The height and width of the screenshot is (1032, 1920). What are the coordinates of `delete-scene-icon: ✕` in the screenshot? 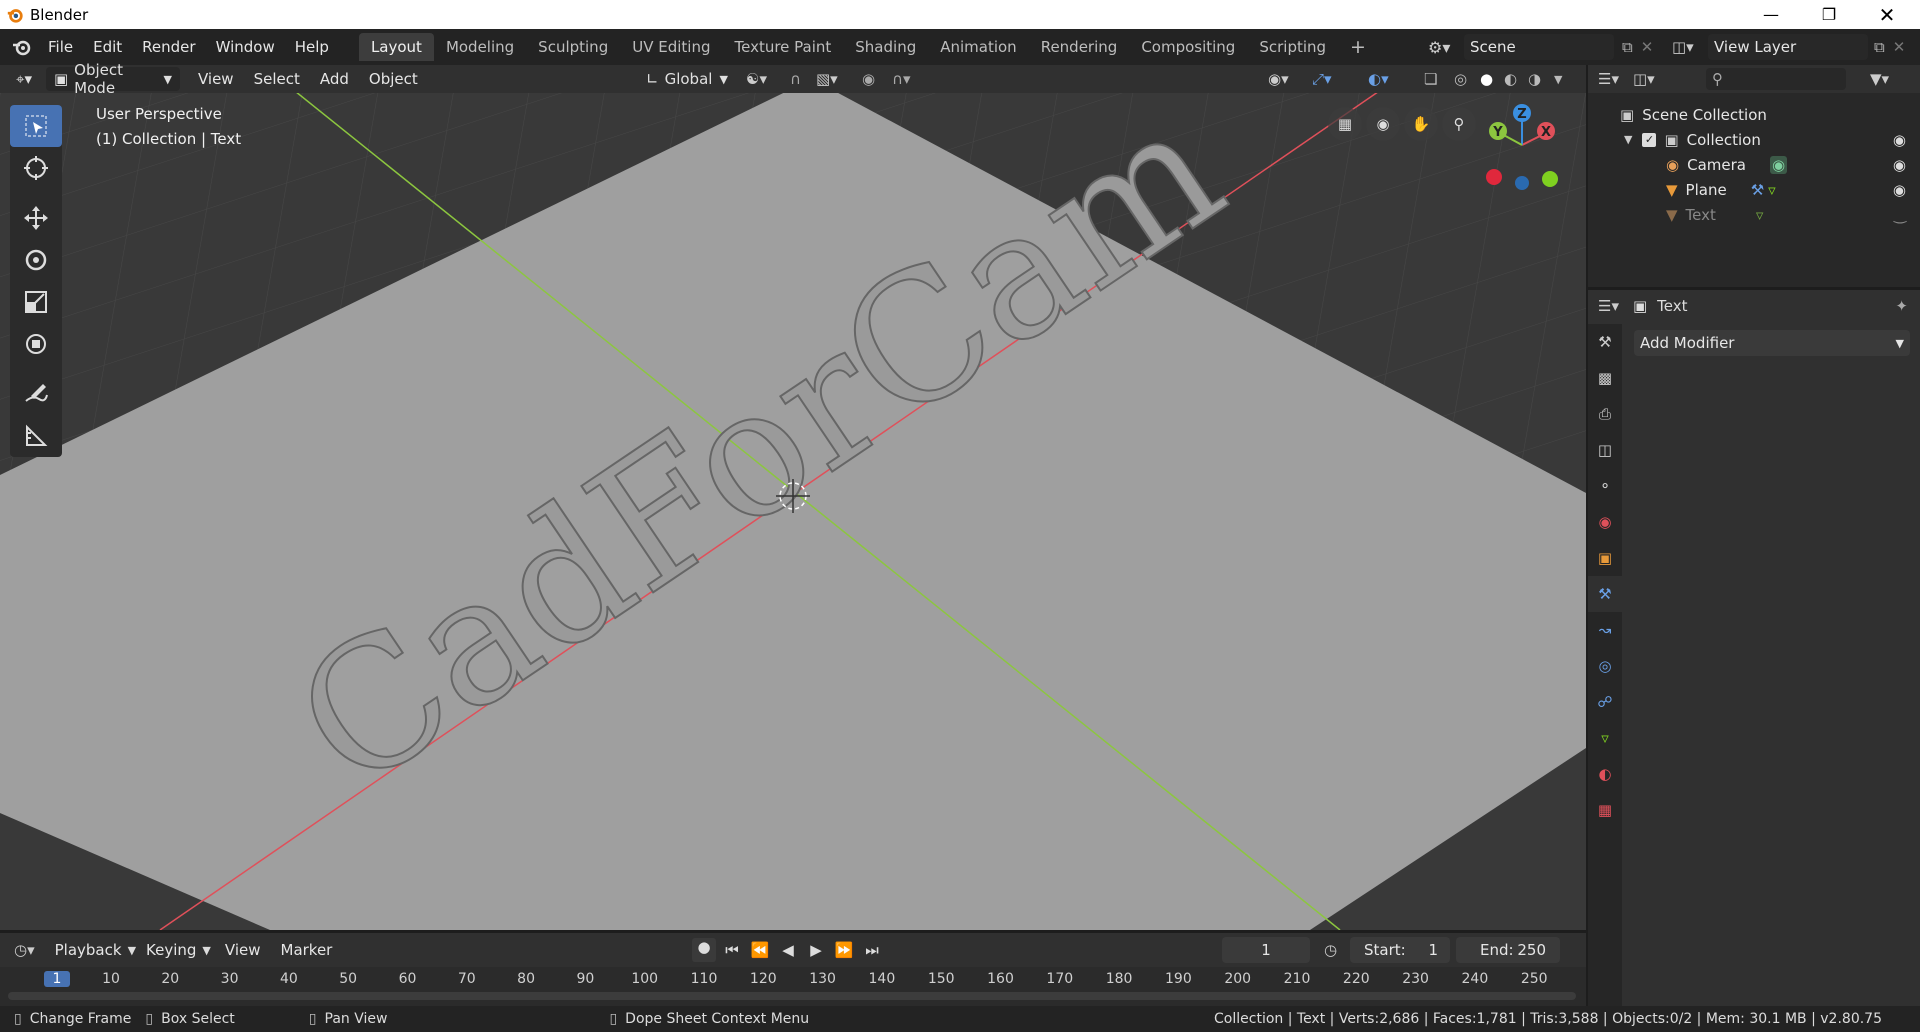 It's located at (1647, 47).